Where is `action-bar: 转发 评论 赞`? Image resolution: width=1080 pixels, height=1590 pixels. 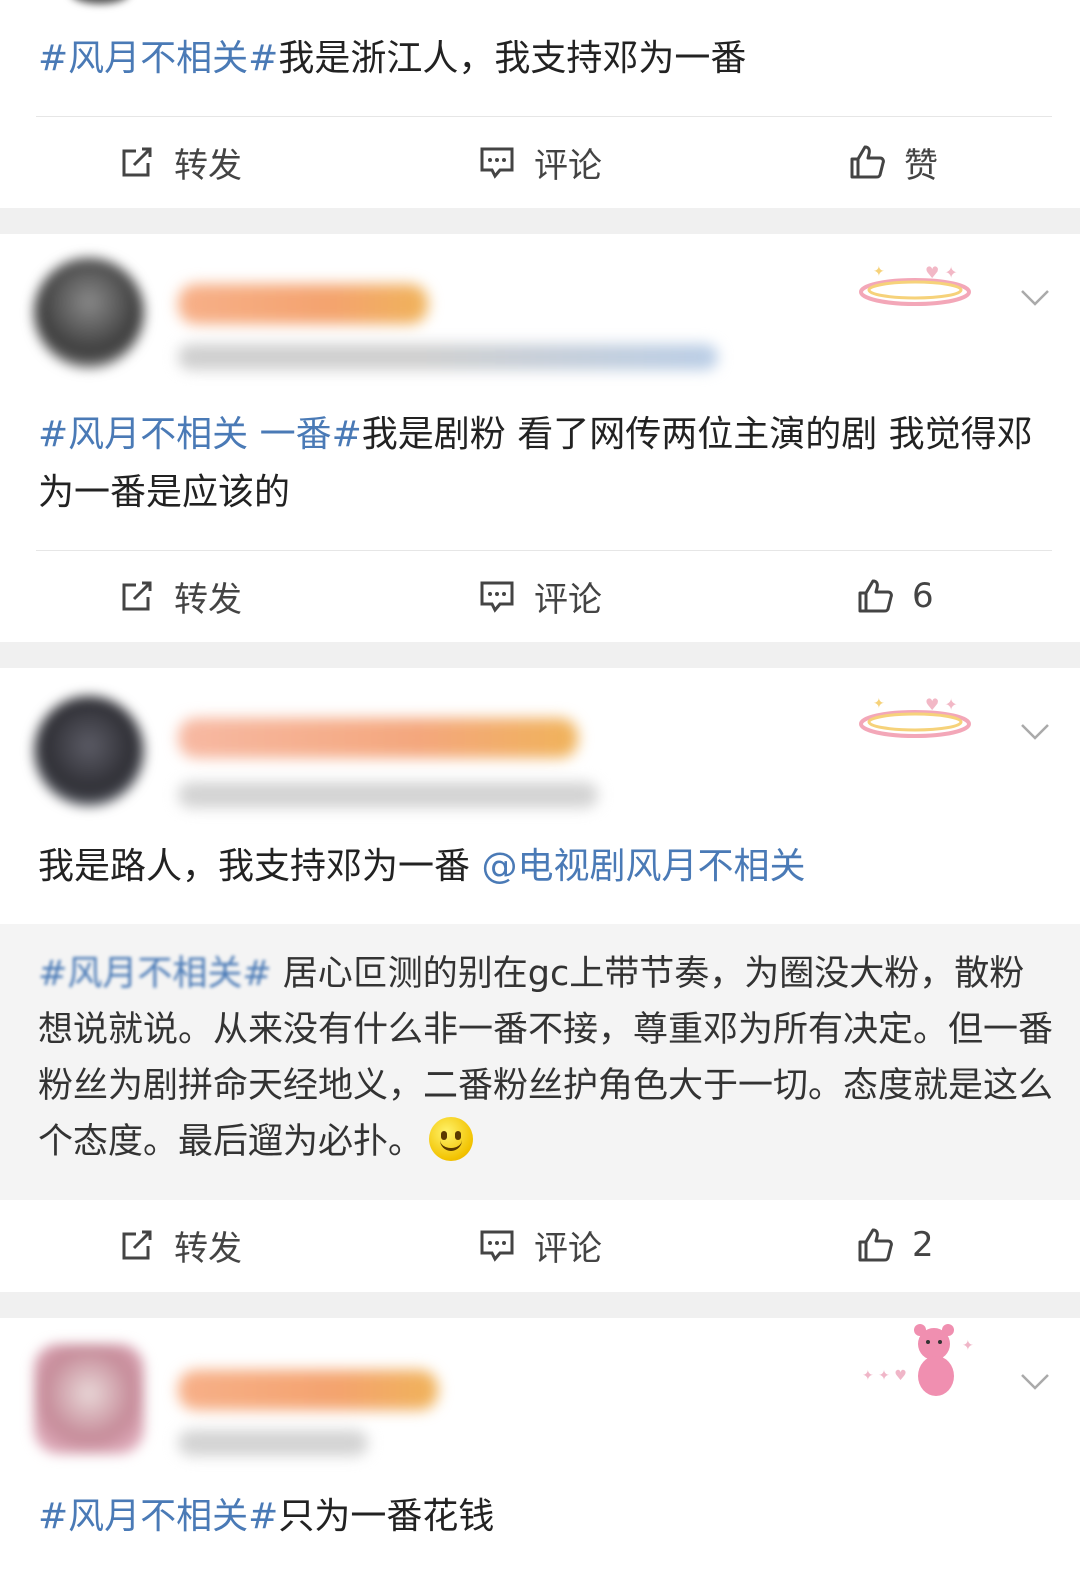 action-bar: 转发 评论 赞 is located at coordinates (540, 162).